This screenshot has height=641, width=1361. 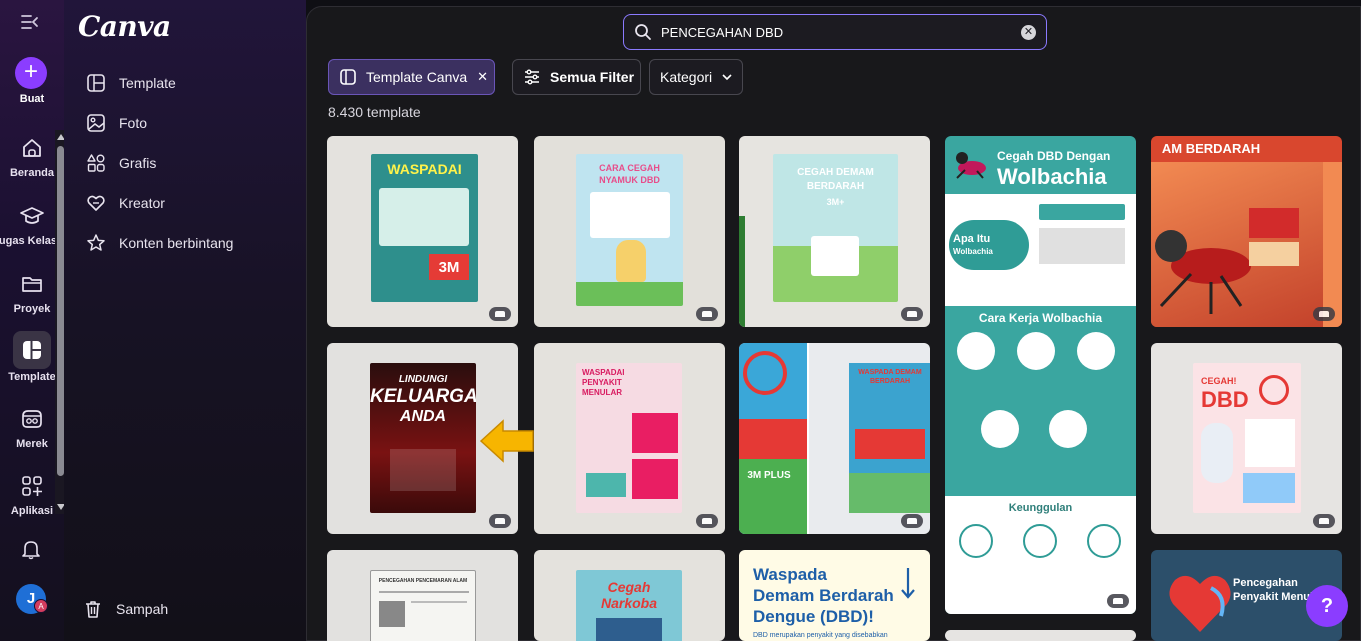 What do you see at coordinates (532, 77) in the screenshot?
I see `filter-sliders-icon` at bounding box center [532, 77].